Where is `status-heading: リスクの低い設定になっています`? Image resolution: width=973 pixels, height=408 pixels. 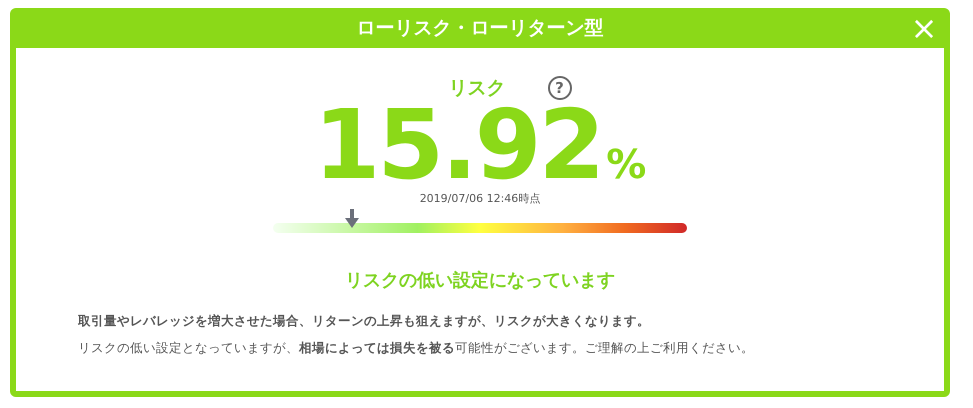 status-heading: リスクの低い設定になっています is located at coordinates (480, 281).